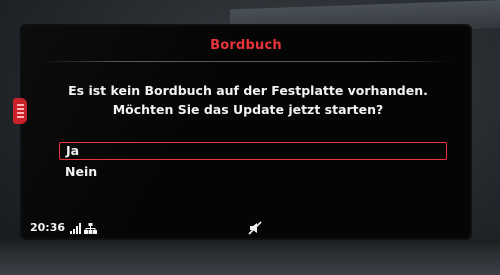 This screenshot has width=500, height=275. What do you see at coordinates (255, 228) in the screenshot?
I see `speaker-muted-icon` at bounding box center [255, 228].